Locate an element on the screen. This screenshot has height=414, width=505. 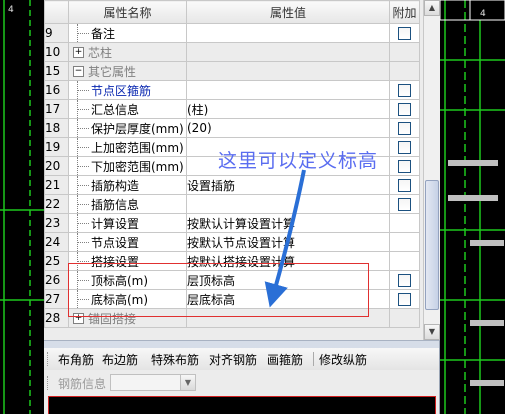
scroll-thumb is located at coordinates (432, 245).